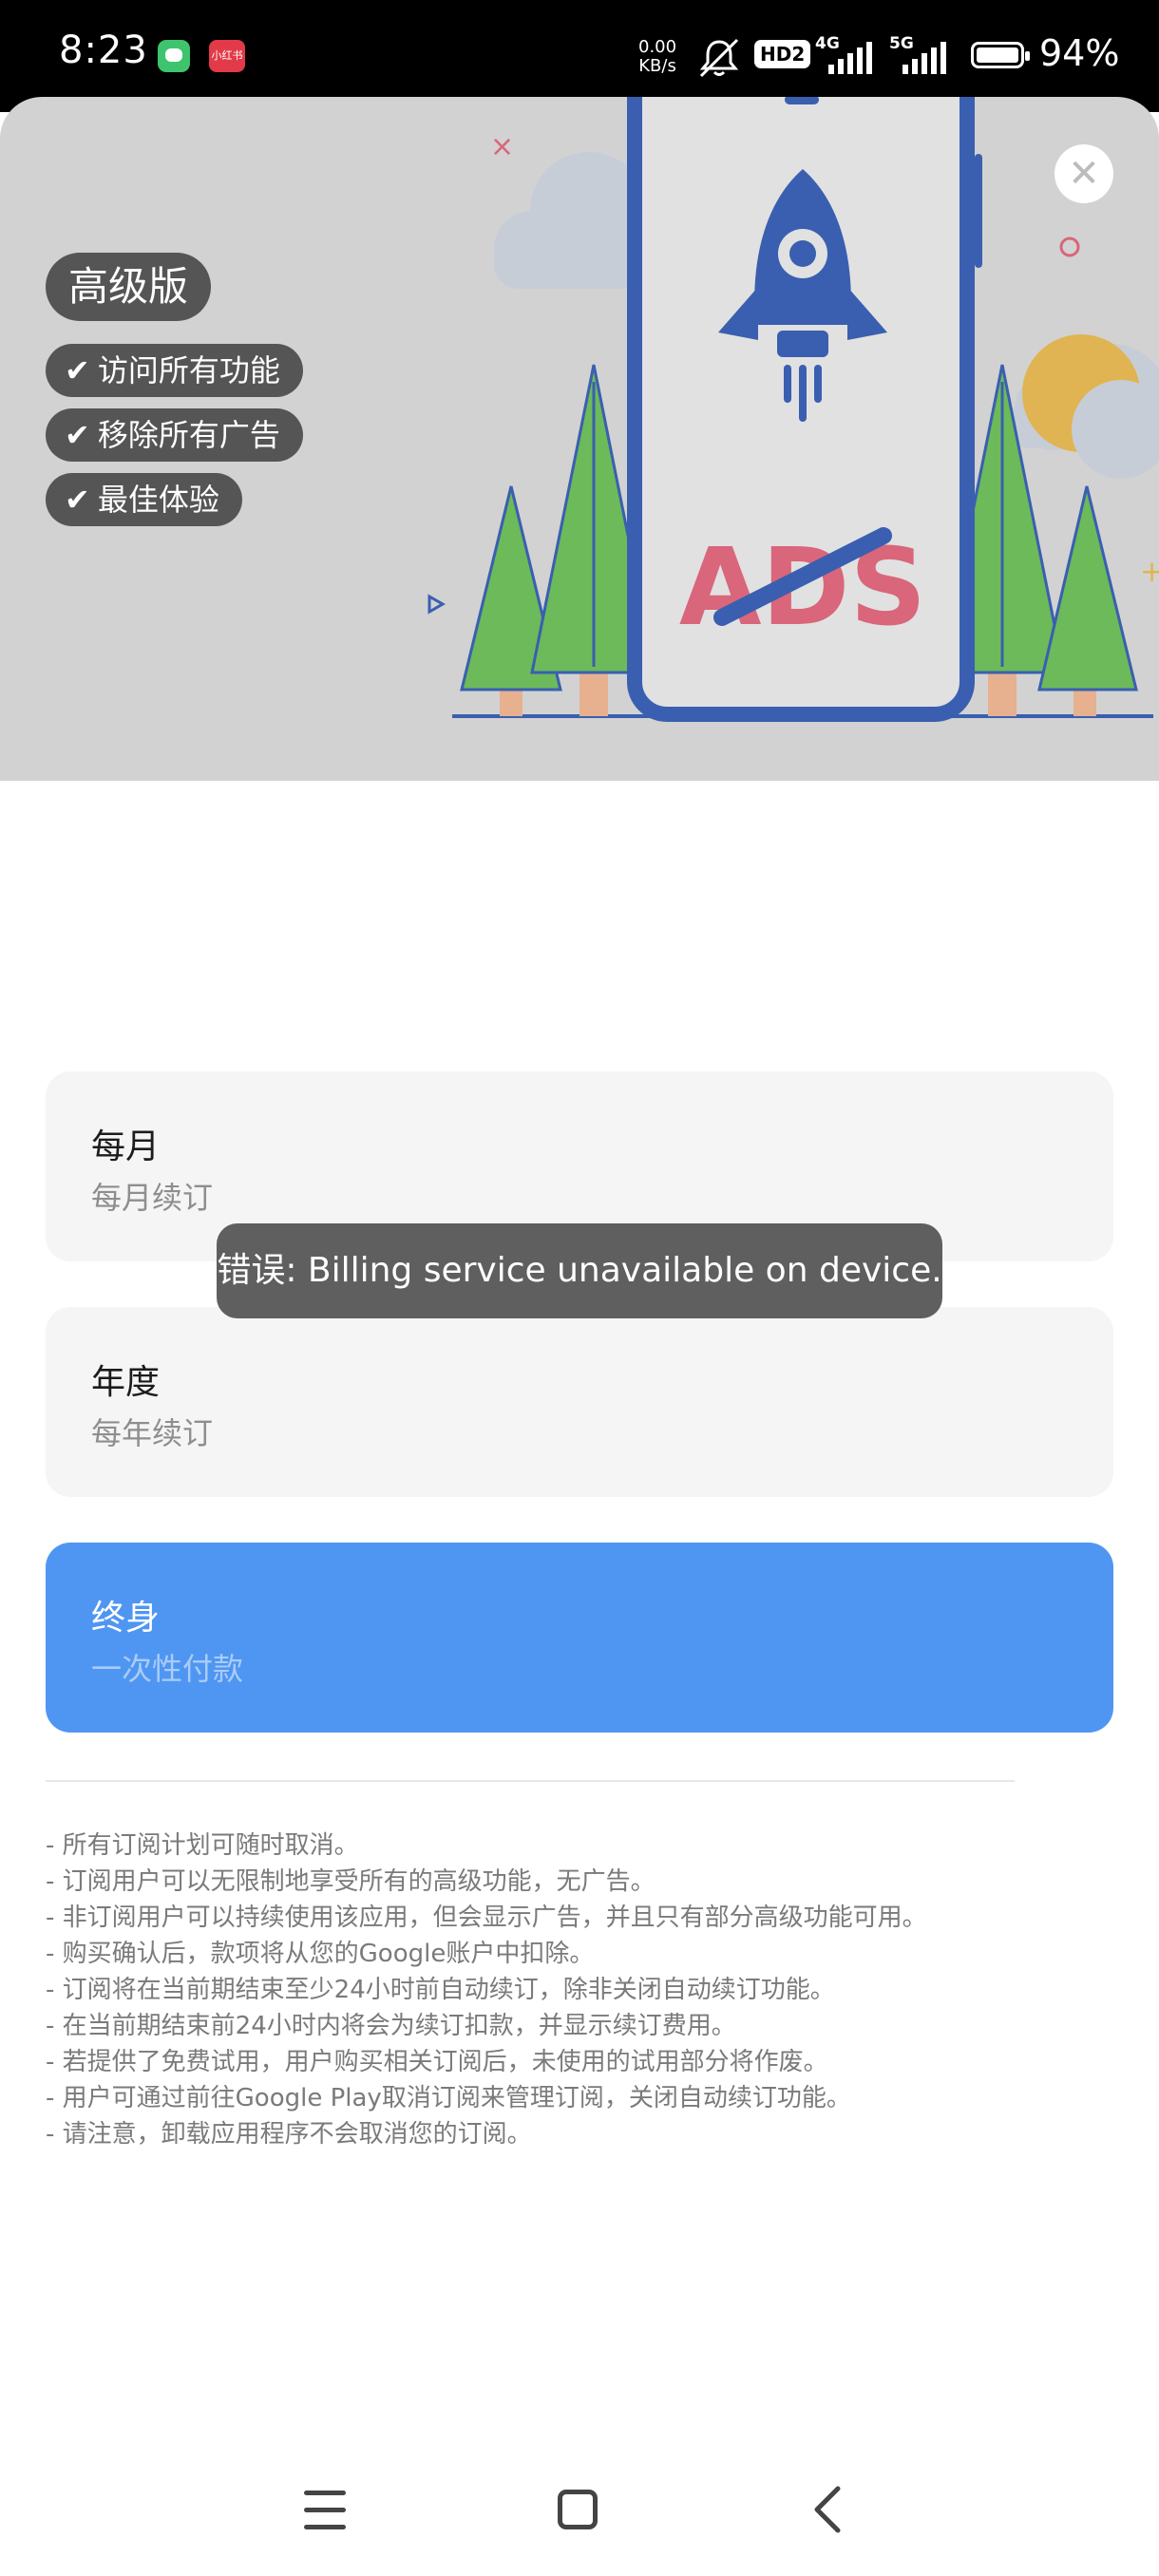 The image size is (1159, 2576). What do you see at coordinates (578, 2509) in the screenshot?
I see `home-button` at bounding box center [578, 2509].